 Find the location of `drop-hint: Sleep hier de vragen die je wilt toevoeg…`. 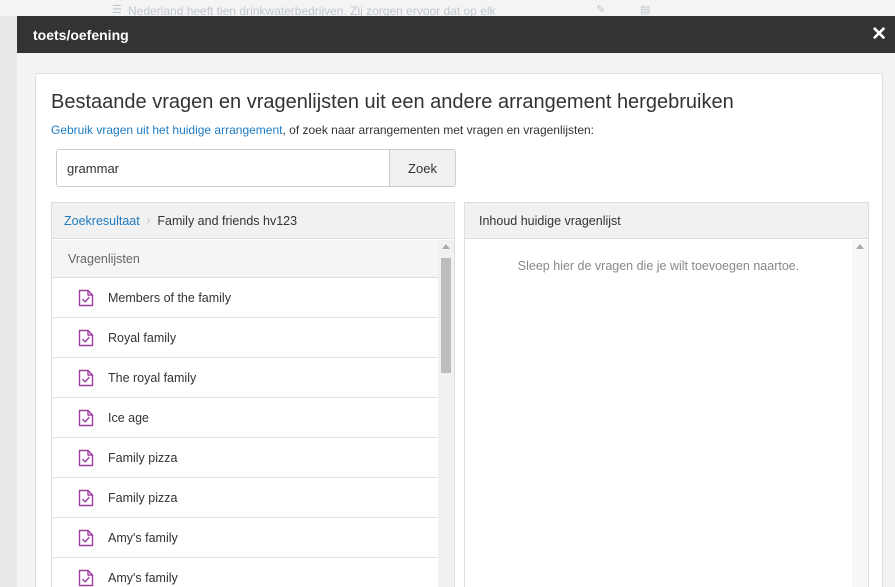

drop-hint: Sleep hier de vragen die je wilt toevoeg… is located at coordinates (658, 266).